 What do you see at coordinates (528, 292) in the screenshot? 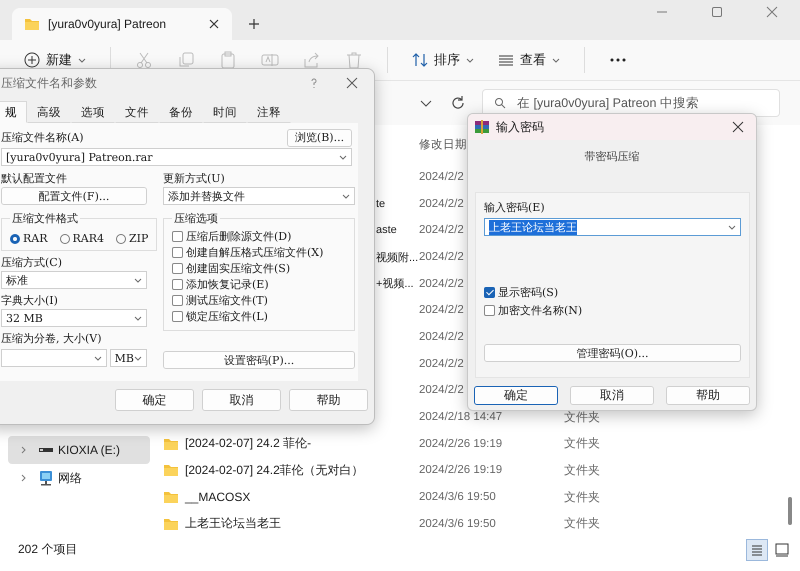
I see `checkbox-label: 显示密码(S)` at bounding box center [528, 292].